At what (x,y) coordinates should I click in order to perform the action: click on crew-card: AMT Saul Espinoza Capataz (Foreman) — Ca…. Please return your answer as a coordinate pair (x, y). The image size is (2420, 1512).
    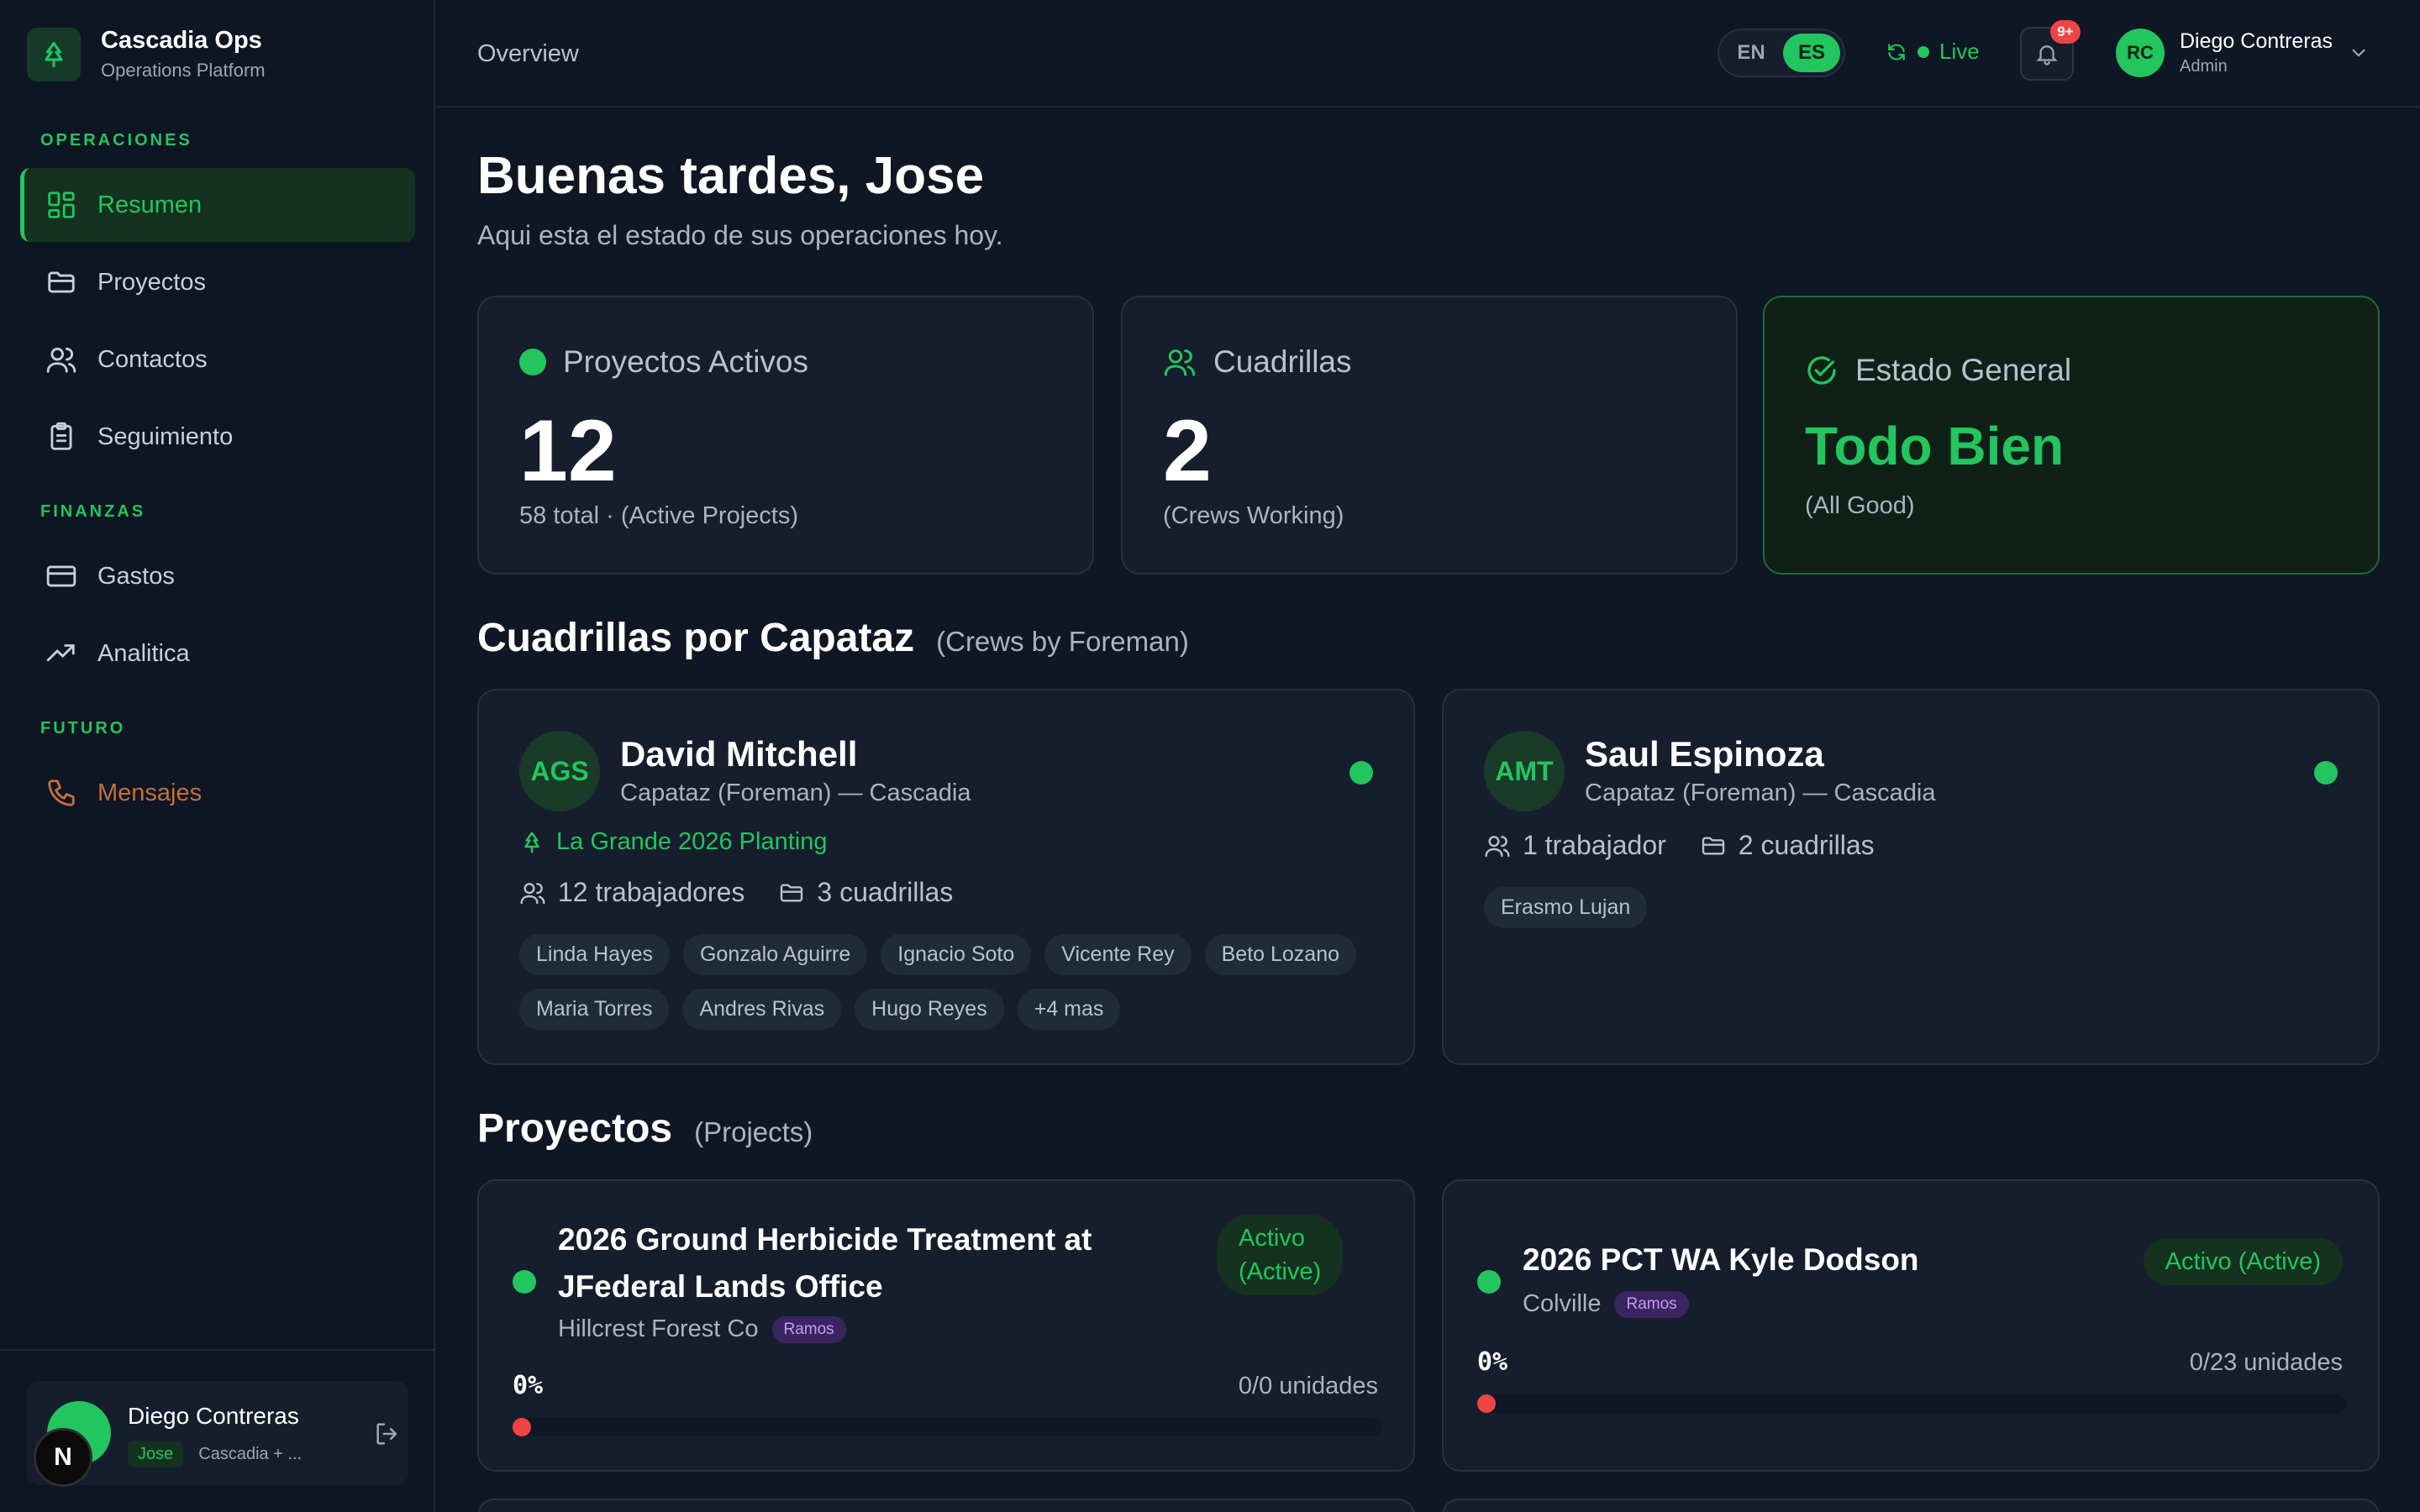
    Looking at the image, I should click on (1911, 877).